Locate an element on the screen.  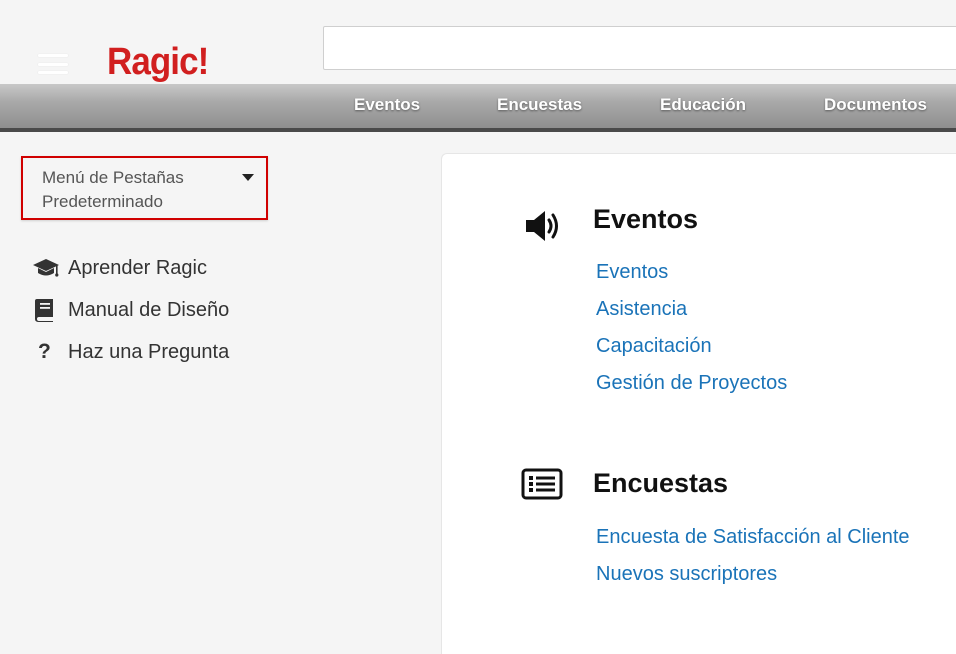
nav-tab-educacion: Educación is located at coordinates (703, 106).